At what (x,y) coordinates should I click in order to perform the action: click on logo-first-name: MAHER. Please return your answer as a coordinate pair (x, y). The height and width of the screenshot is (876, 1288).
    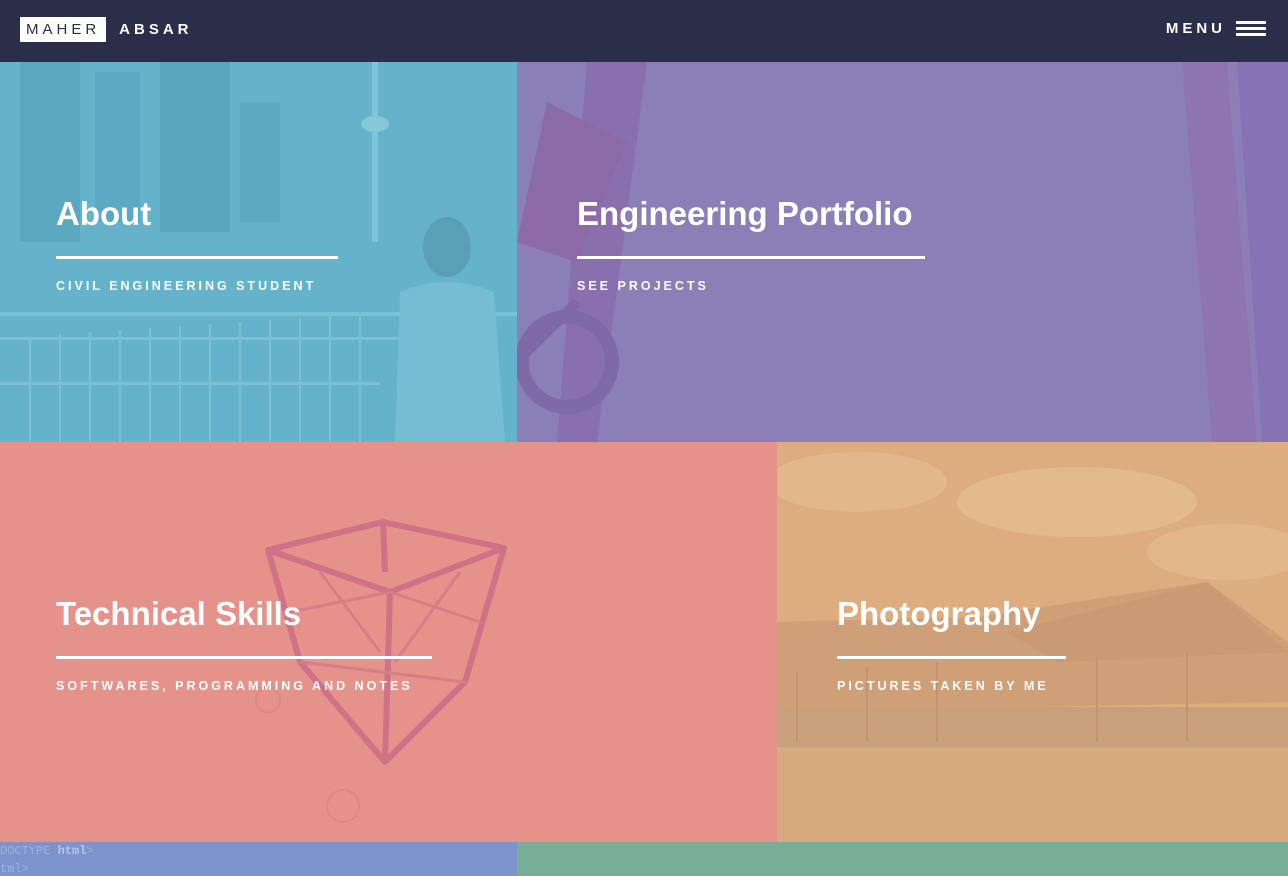
    Looking at the image, I should click on (63, 29).